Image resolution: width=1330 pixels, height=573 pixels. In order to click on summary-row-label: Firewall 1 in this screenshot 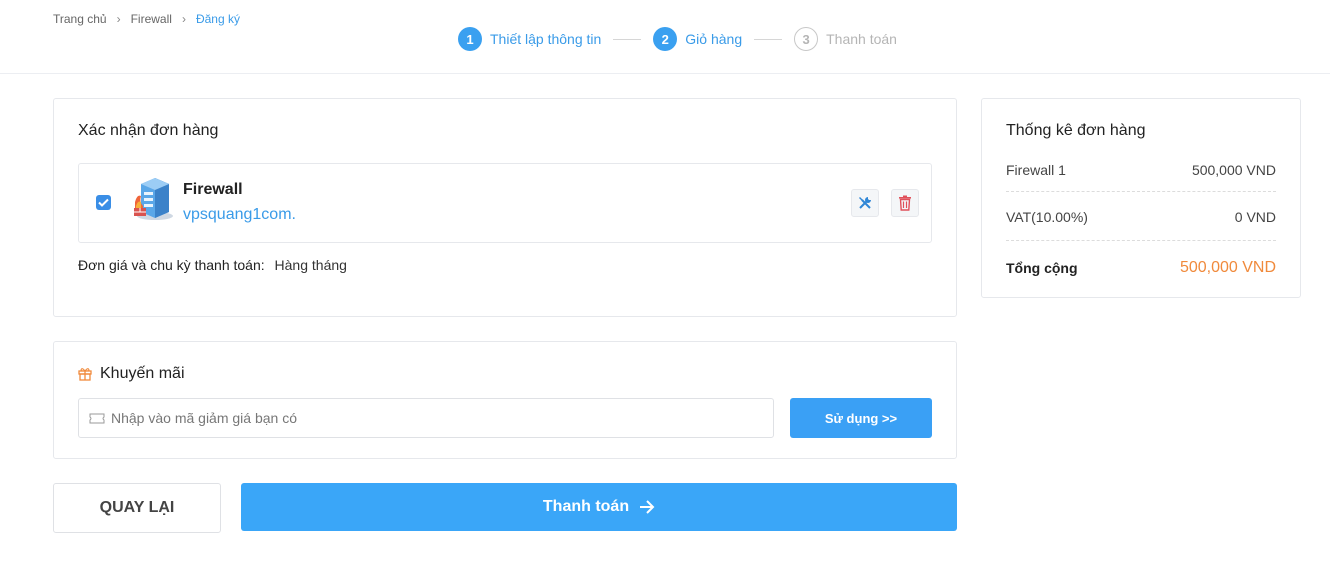, I will do `click(1036, 170)`.